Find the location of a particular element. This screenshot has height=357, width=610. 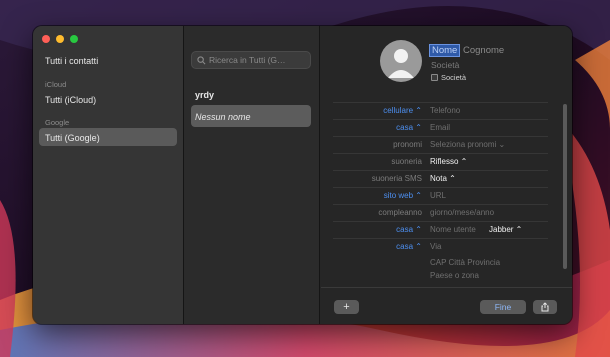

field-value: Via is located at coordinates (435, 246).